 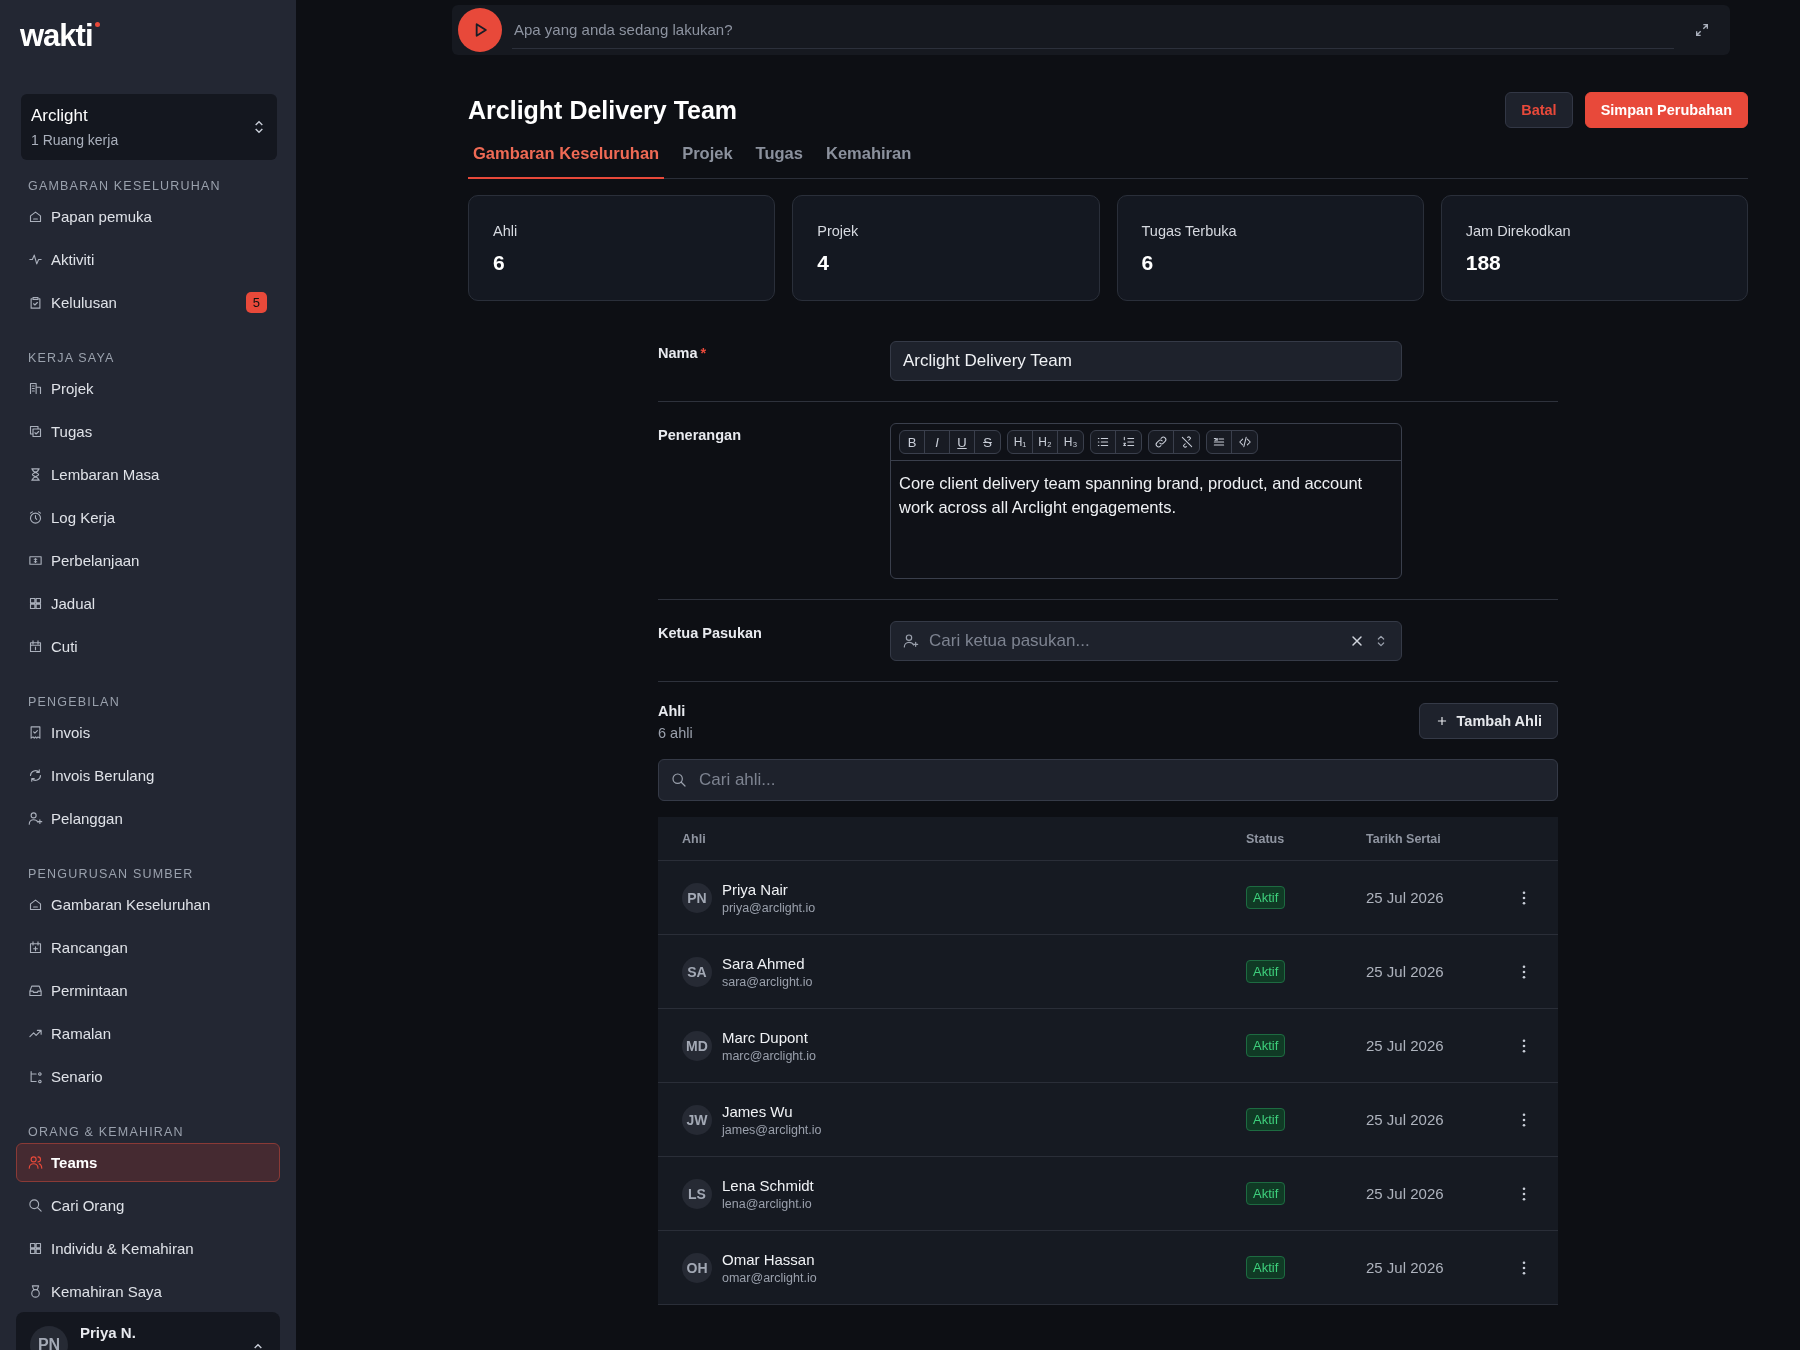 What do you see at coordinates (148, 474) in the screenshot?
I see `sidebar-item: Lembaran Masa` at bounding box center [148, 474].